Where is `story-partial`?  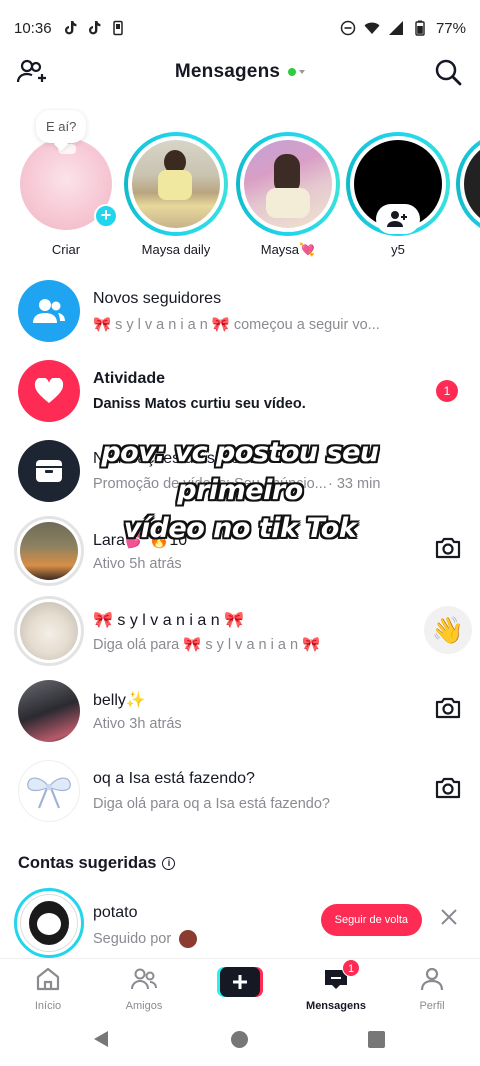 story-partial is located at coordinates (468, 184).